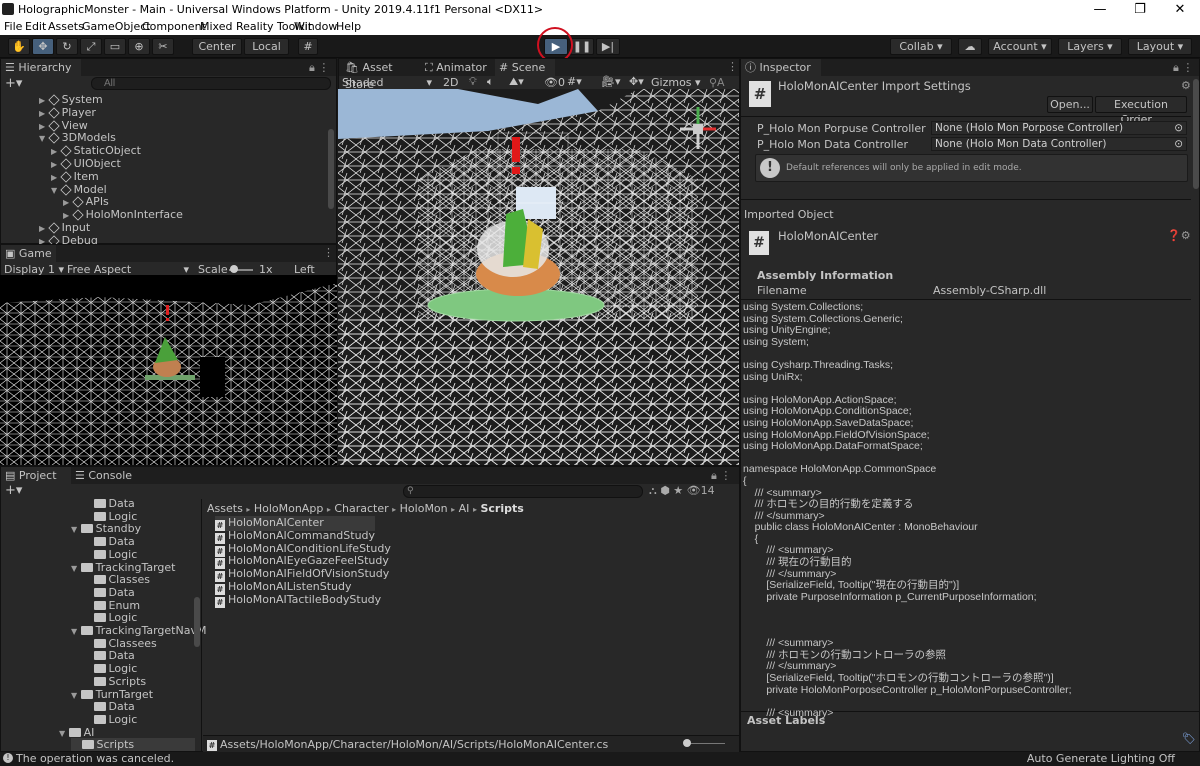 This screenshot has width=1200, height=766. I want to click on breadcrumb-character: Character, so click(361, 508).